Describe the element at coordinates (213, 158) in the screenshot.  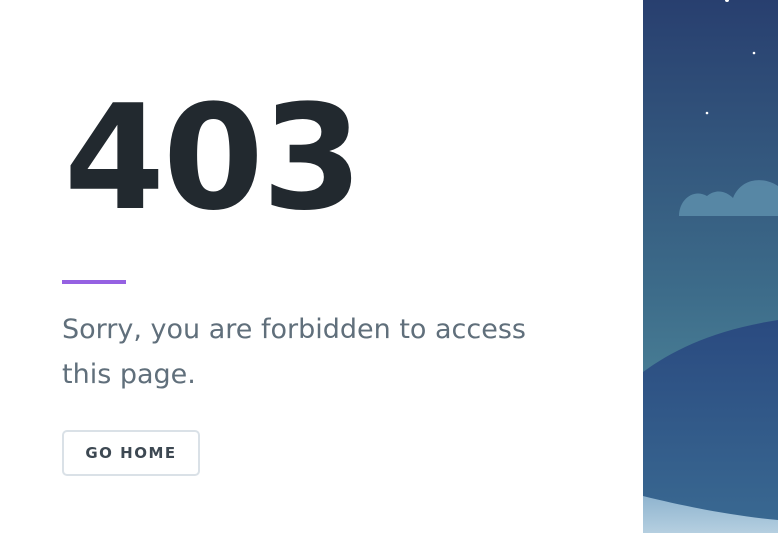
I see `error-code: 403` at that location.